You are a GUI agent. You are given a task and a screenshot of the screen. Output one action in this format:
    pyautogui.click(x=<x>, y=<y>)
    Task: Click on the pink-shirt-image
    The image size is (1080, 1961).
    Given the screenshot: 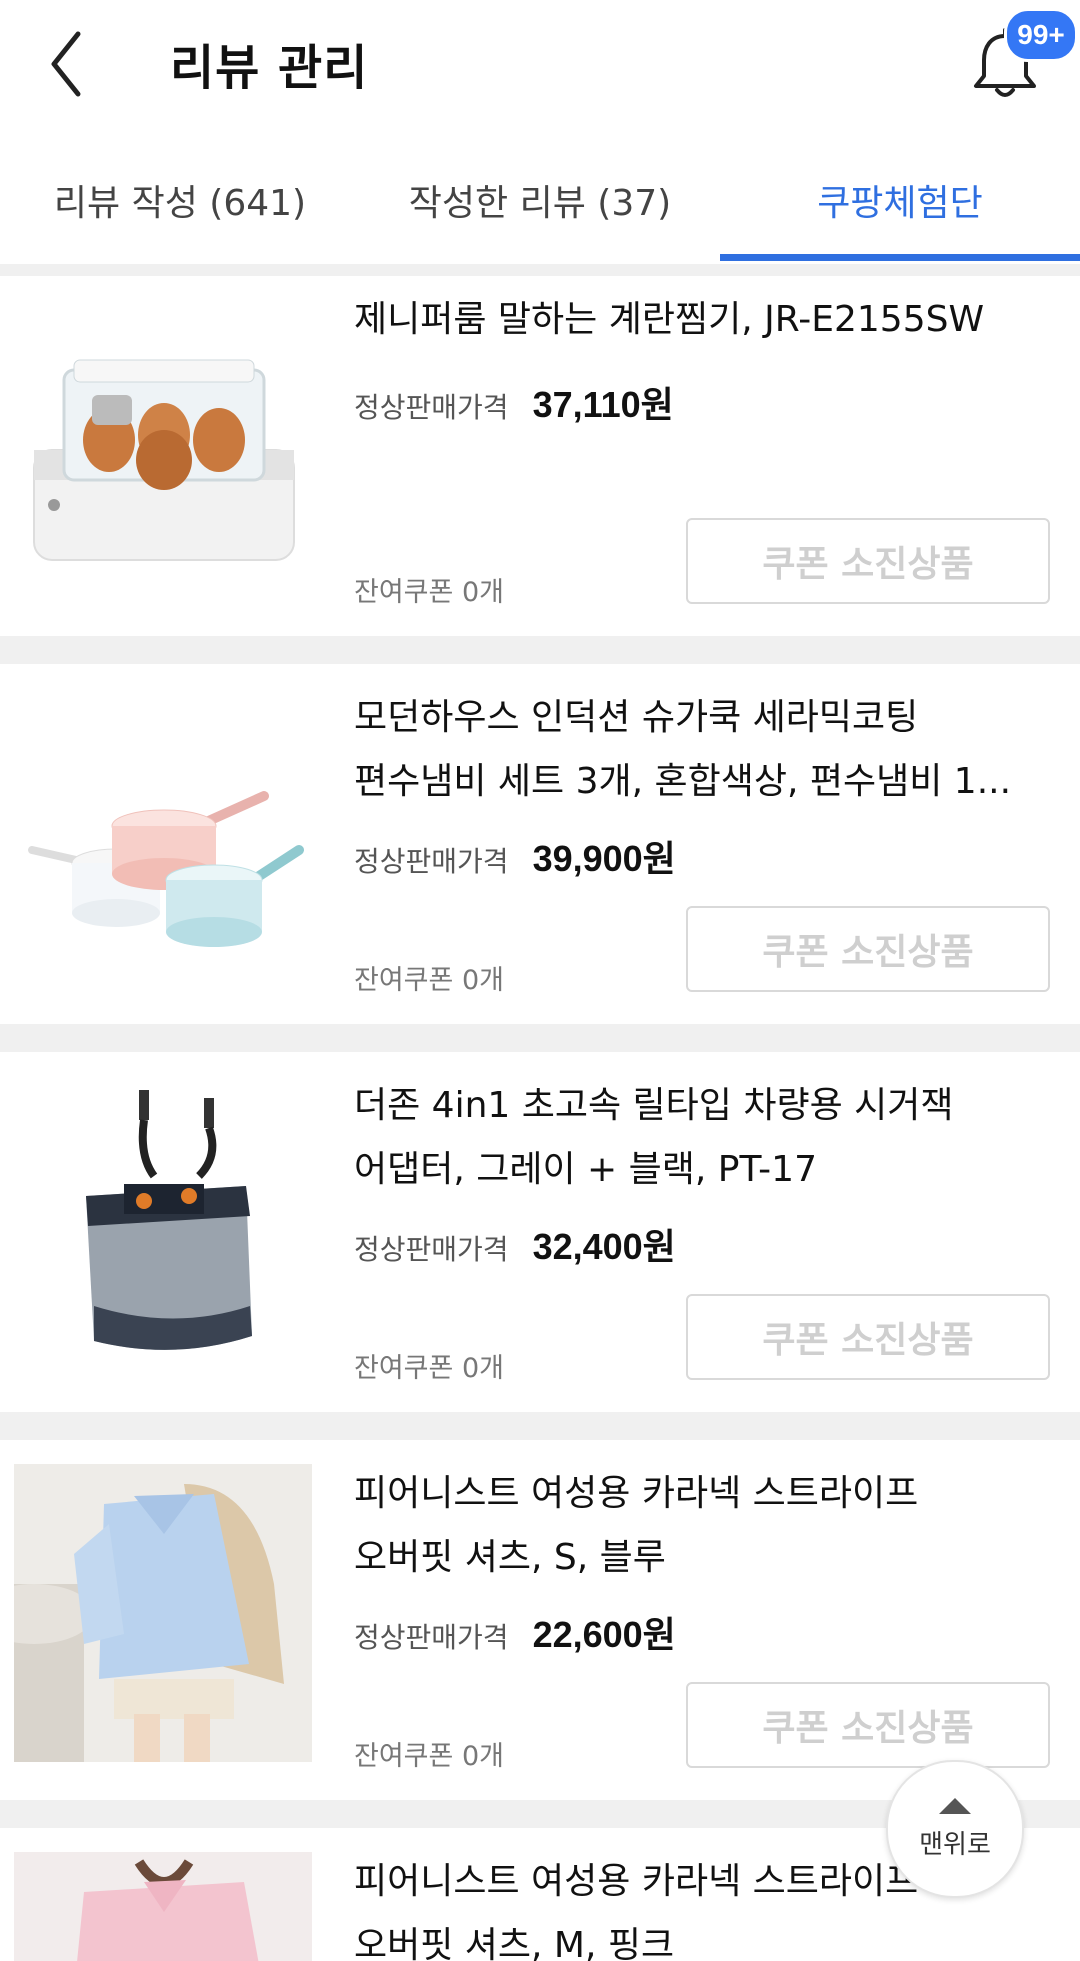 What is the action you would take?
    pyautogui.click(x=163, y=1906)
    